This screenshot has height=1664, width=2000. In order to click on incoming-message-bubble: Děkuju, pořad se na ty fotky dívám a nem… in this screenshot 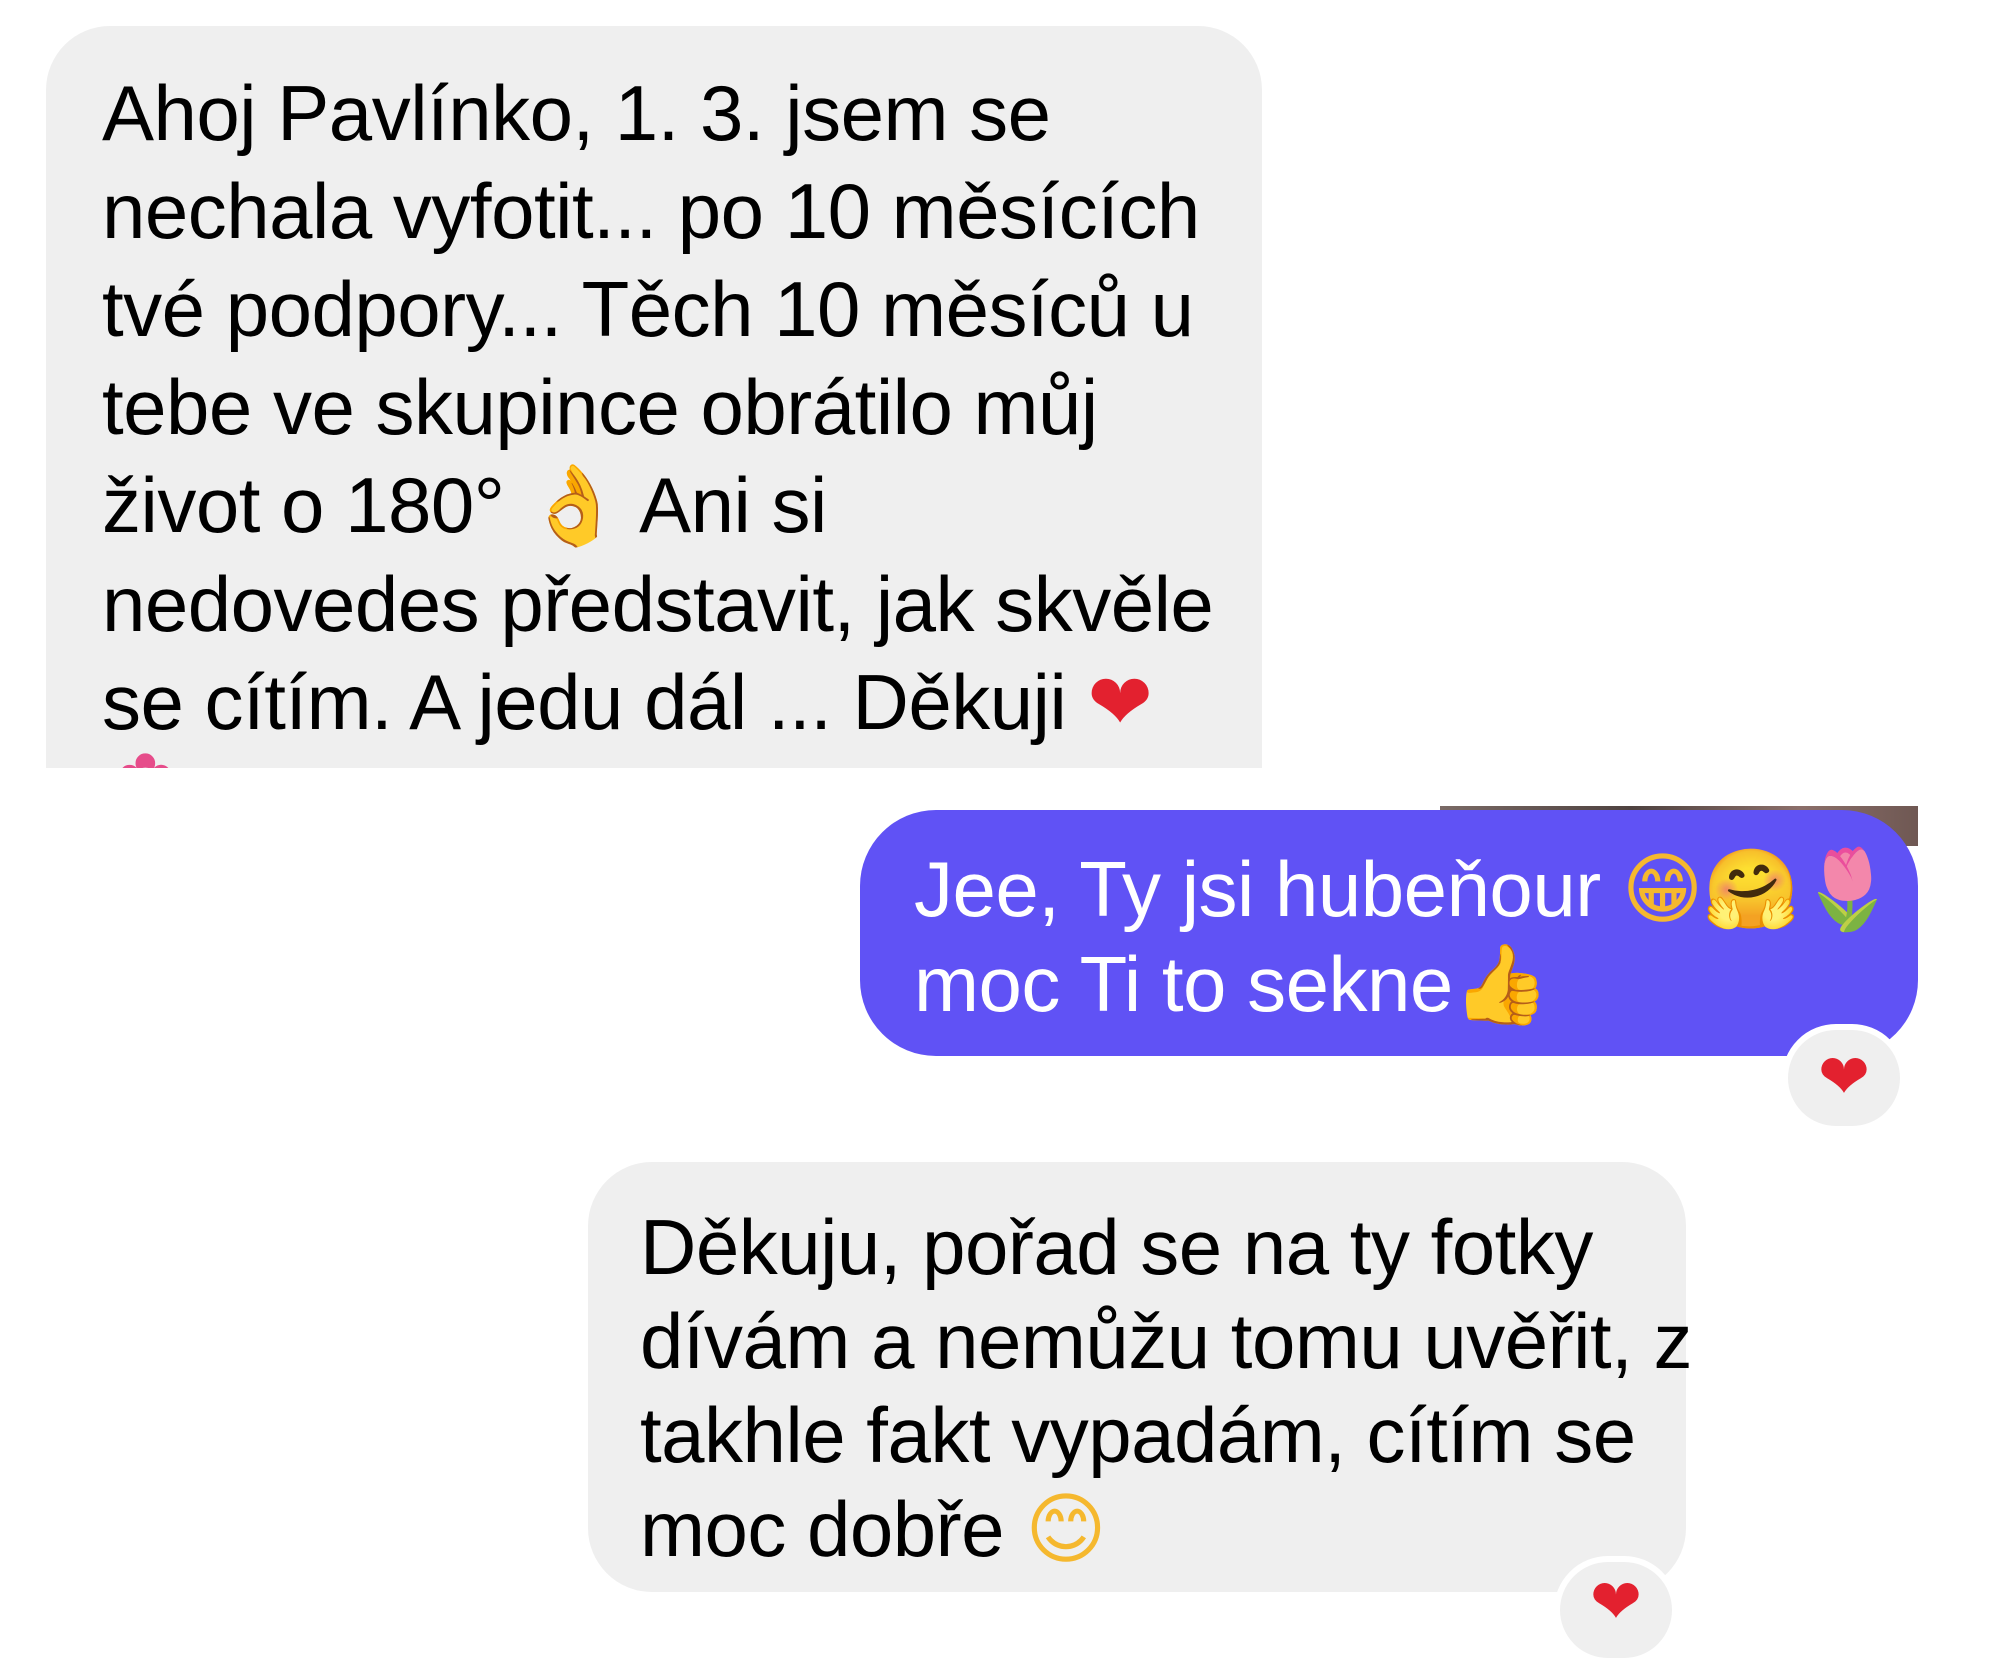, I will do `click(1140, 1377)`.